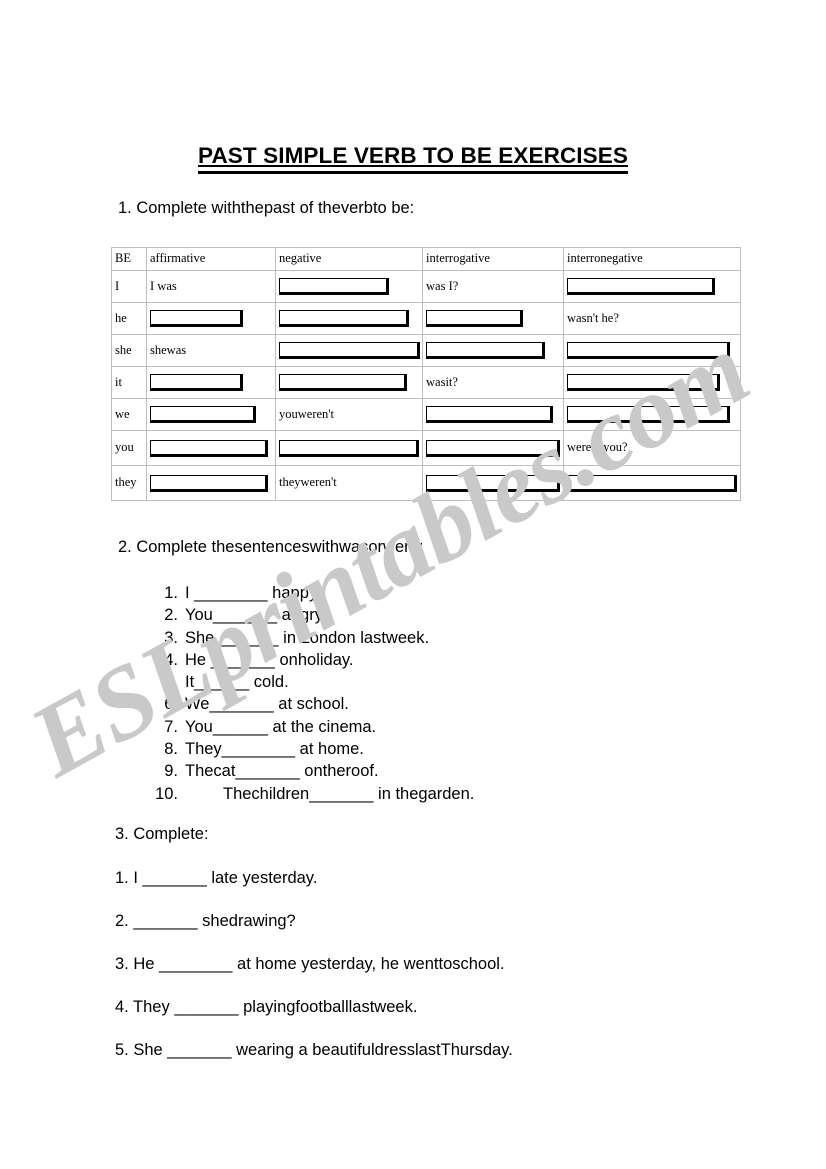 Image resolution: width=826 pixels, height=1169 pixels. What do you see at coordinates (129, 414) in the screenshot?
I see `row-pronoun: we` at bounding box center [129, 414].